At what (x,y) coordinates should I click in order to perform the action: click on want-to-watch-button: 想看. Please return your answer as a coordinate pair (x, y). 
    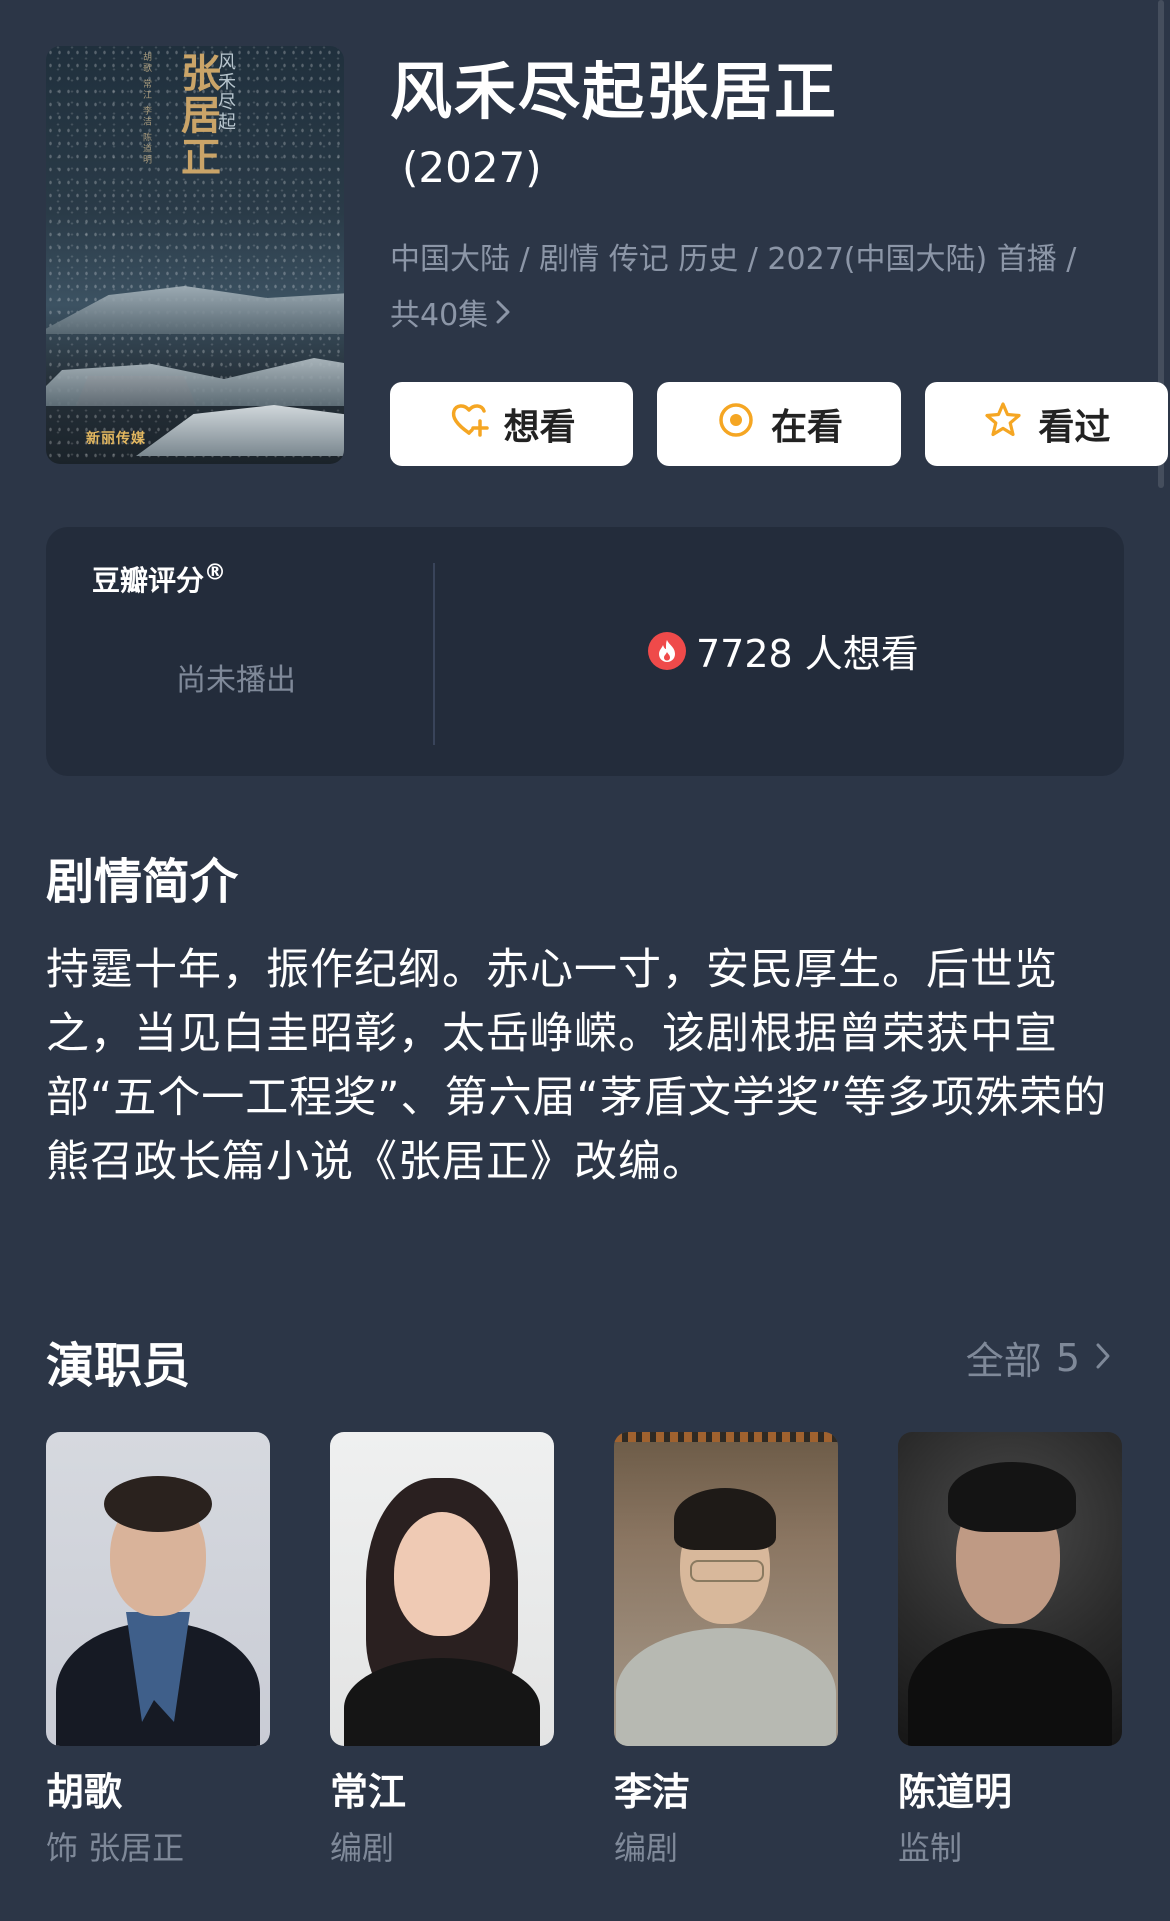
    Looking at the image, I should click on (512, 424).